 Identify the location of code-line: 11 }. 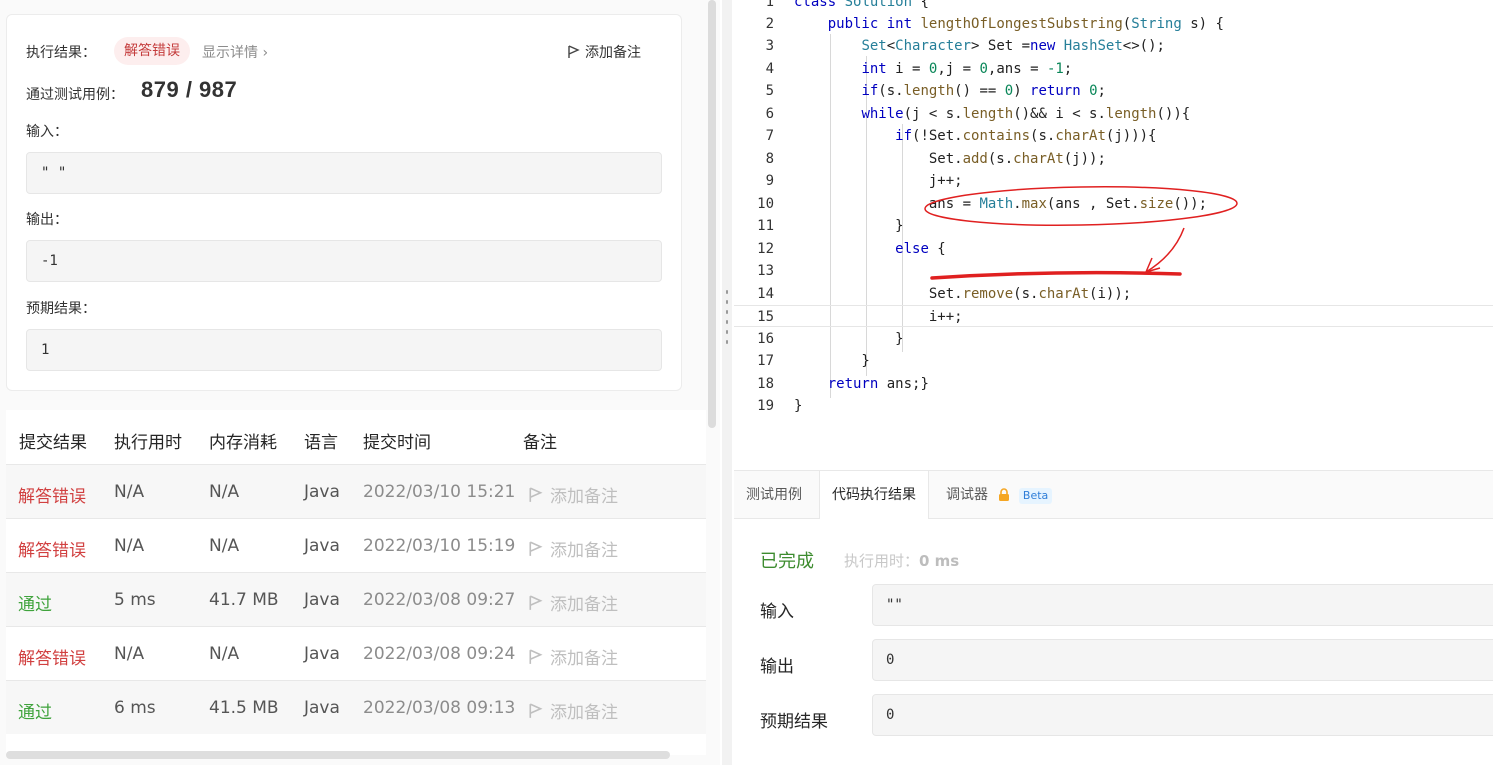
(1113, 226).